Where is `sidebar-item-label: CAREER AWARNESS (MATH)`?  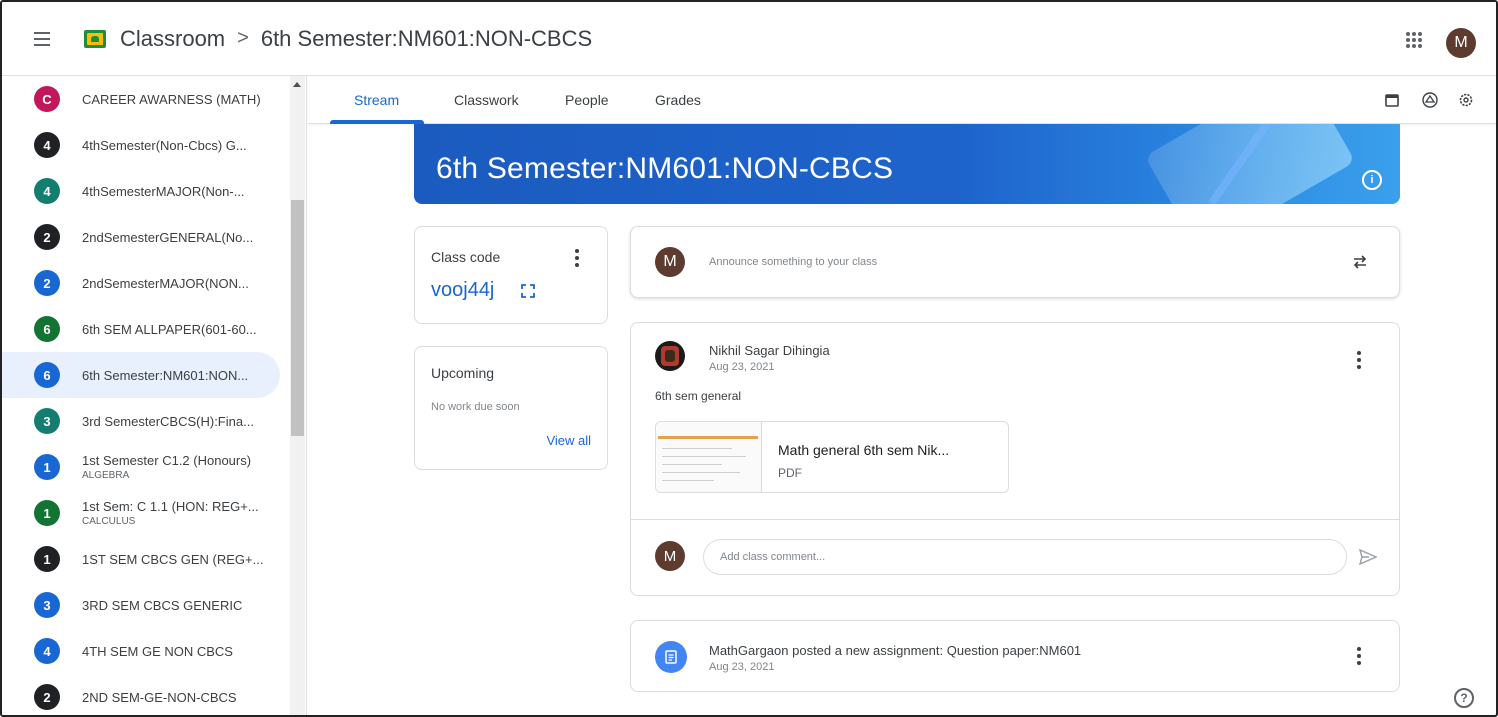
sidebar-item-label: CAREER AWARNESS (MATH) is located at coordinates (171, 99).